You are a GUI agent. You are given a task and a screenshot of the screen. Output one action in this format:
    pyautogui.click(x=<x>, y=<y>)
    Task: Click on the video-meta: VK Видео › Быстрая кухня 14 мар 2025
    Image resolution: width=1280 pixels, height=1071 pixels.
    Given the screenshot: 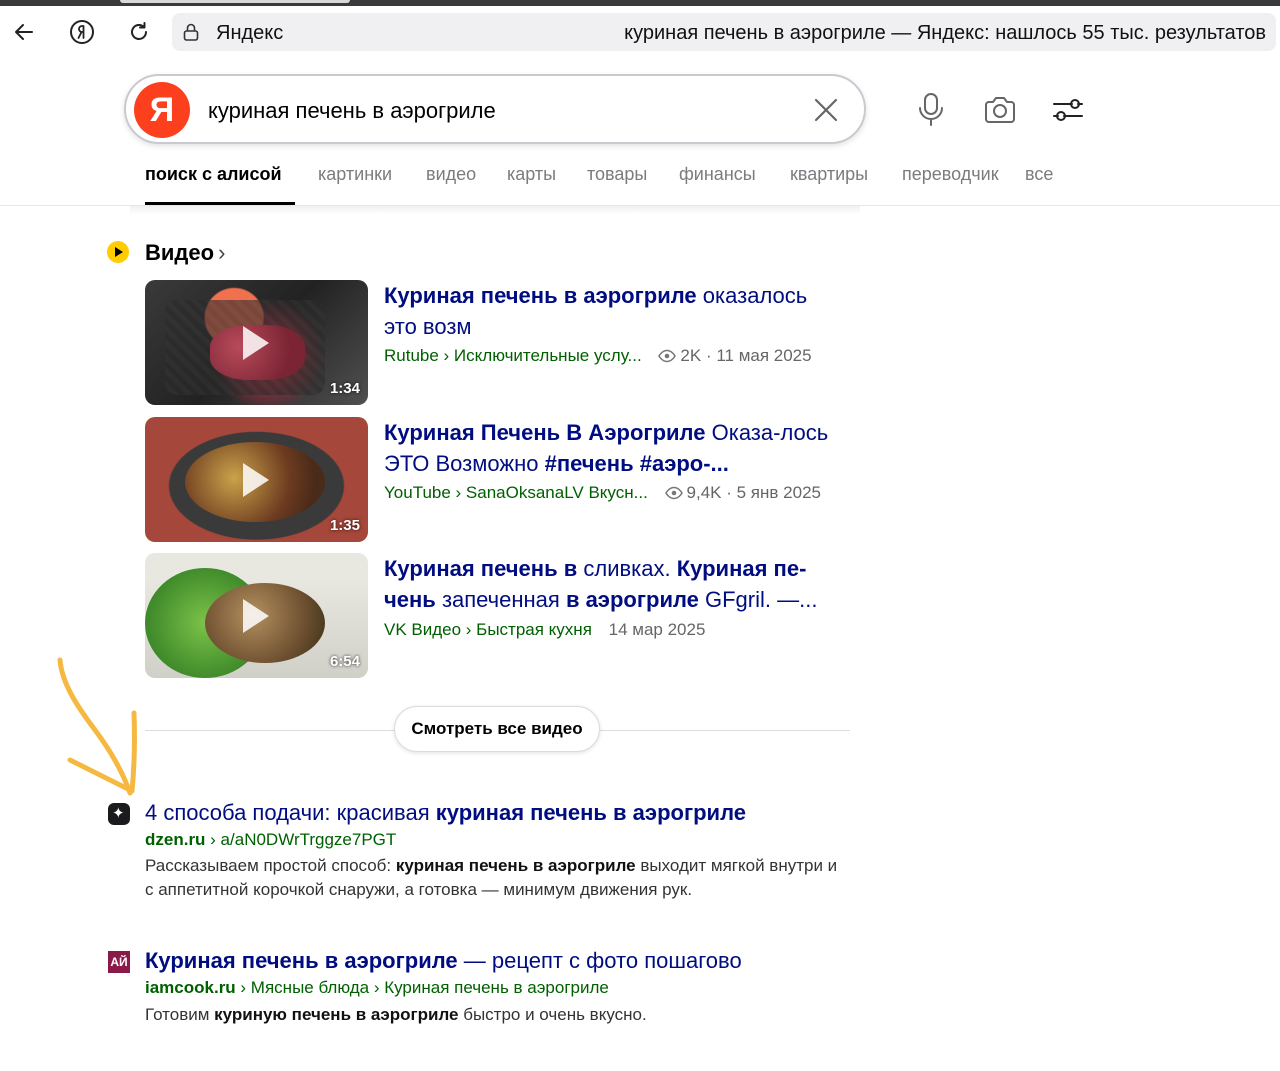 What is the action you would take?
    pyautogui.click(x=544, y=630)
    